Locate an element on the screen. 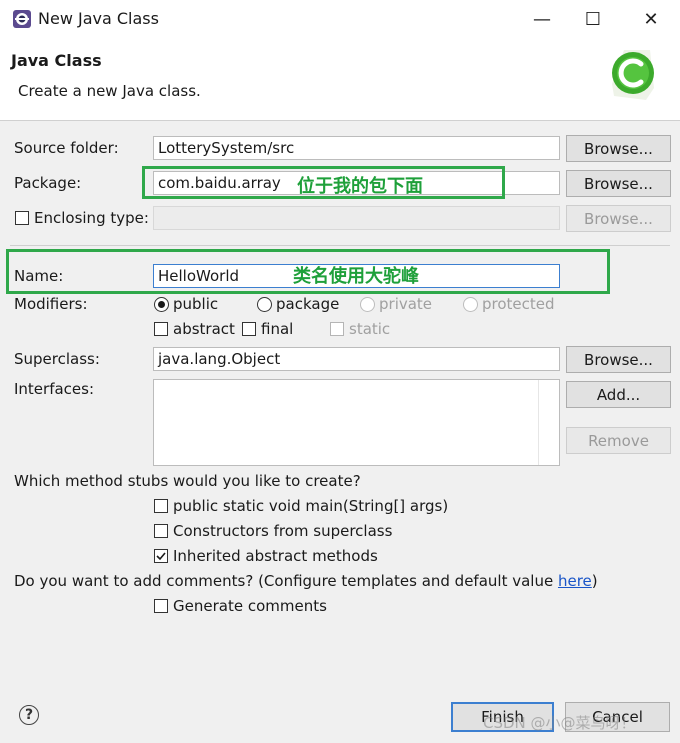 The width and height of the screenshot is (680, 743). wizard-banner is located at coordinates (340, 79).